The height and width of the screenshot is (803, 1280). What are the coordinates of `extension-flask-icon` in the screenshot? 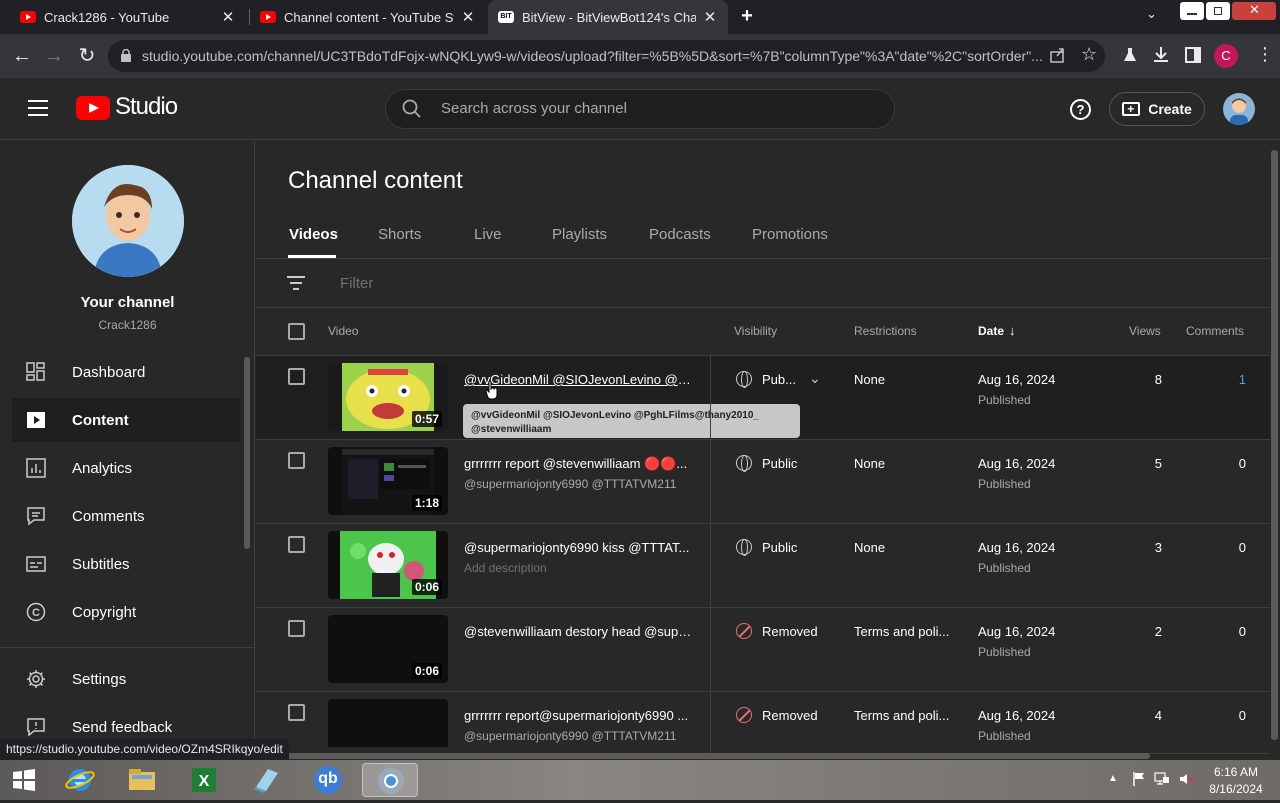 It's located at (1130, 55).